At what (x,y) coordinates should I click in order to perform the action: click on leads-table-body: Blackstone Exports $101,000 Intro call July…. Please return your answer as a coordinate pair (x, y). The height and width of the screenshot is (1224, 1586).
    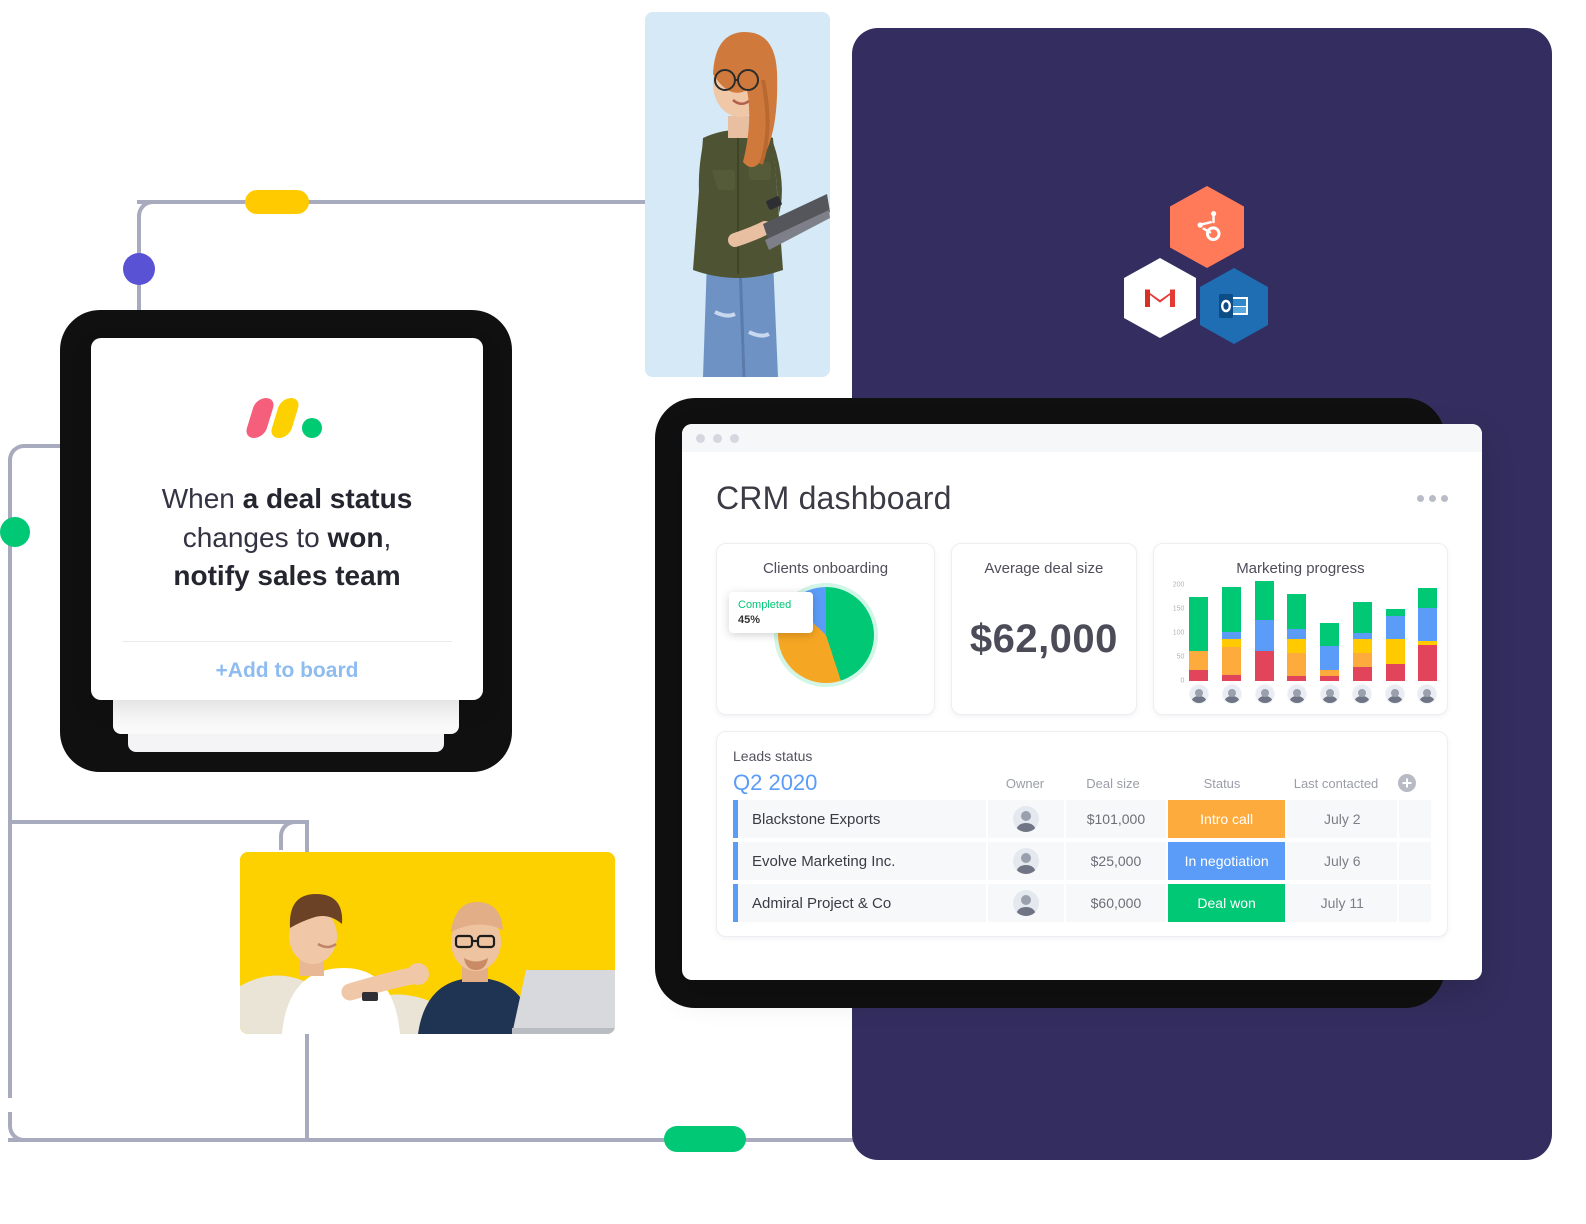
    Looking at the image, I should click on (1082, 861).